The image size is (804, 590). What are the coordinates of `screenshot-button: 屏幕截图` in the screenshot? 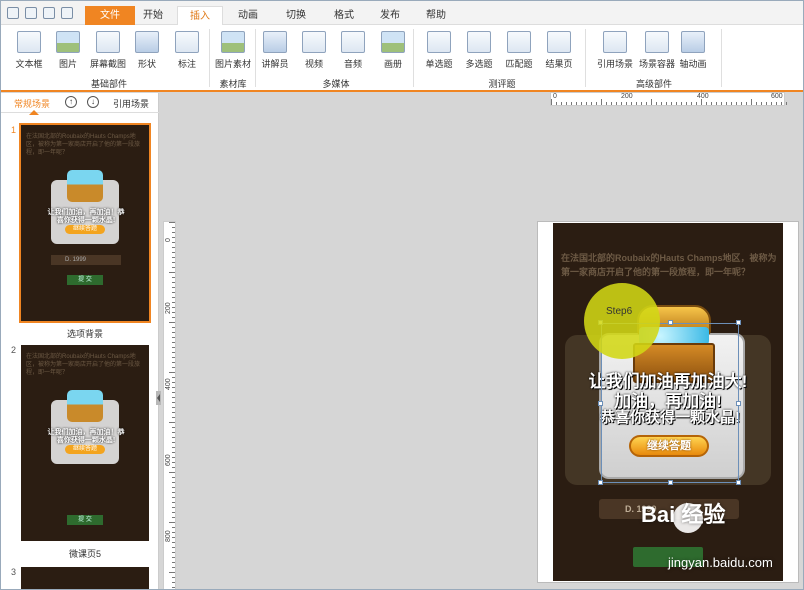 It's located at (108, 49).